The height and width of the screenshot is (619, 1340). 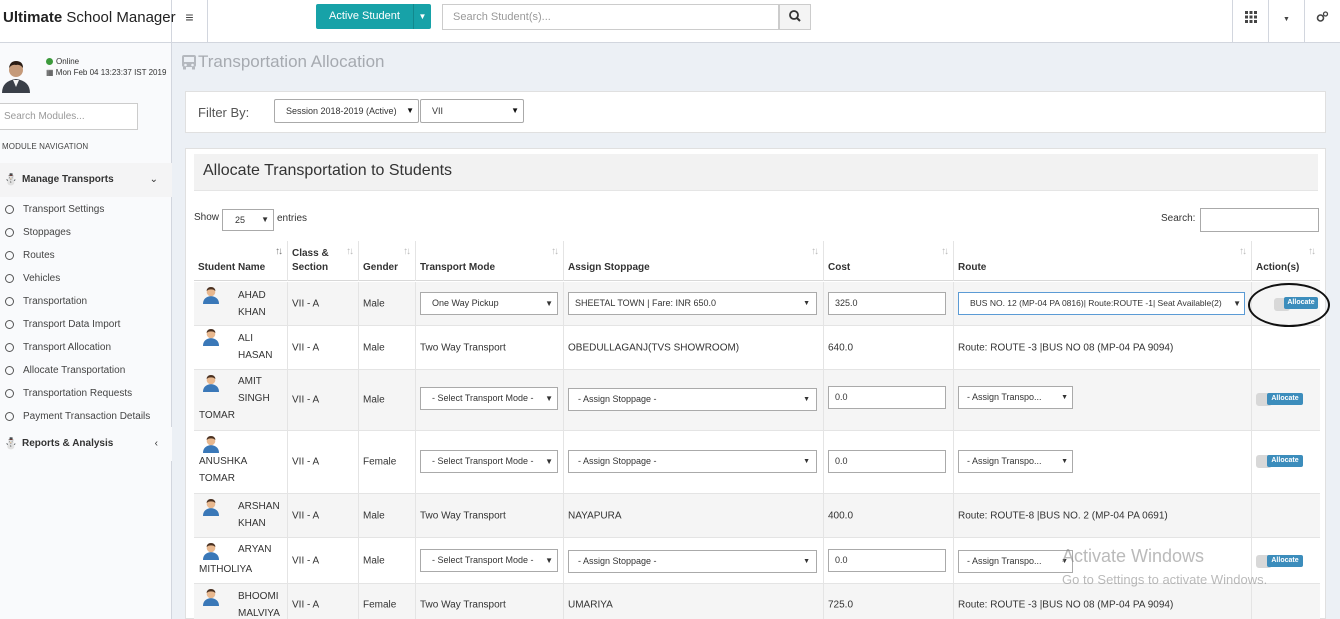 I want to click on sidebar-item-transport-data-import: Transport Data Import, so click(x=86, y=324).